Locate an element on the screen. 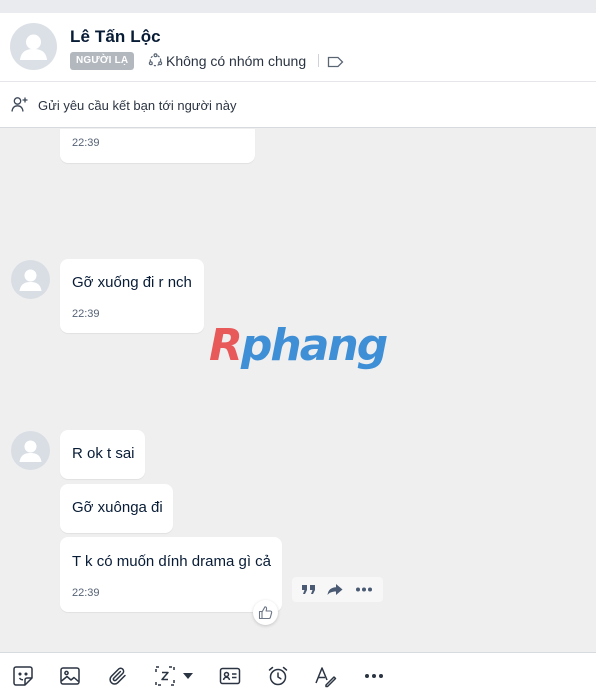 Image resolution: width=596 pixels, height=694 pixels. friend-request-label: Gửi yêu cầu kết bạn tới người này is located at coordinates (137, 105).